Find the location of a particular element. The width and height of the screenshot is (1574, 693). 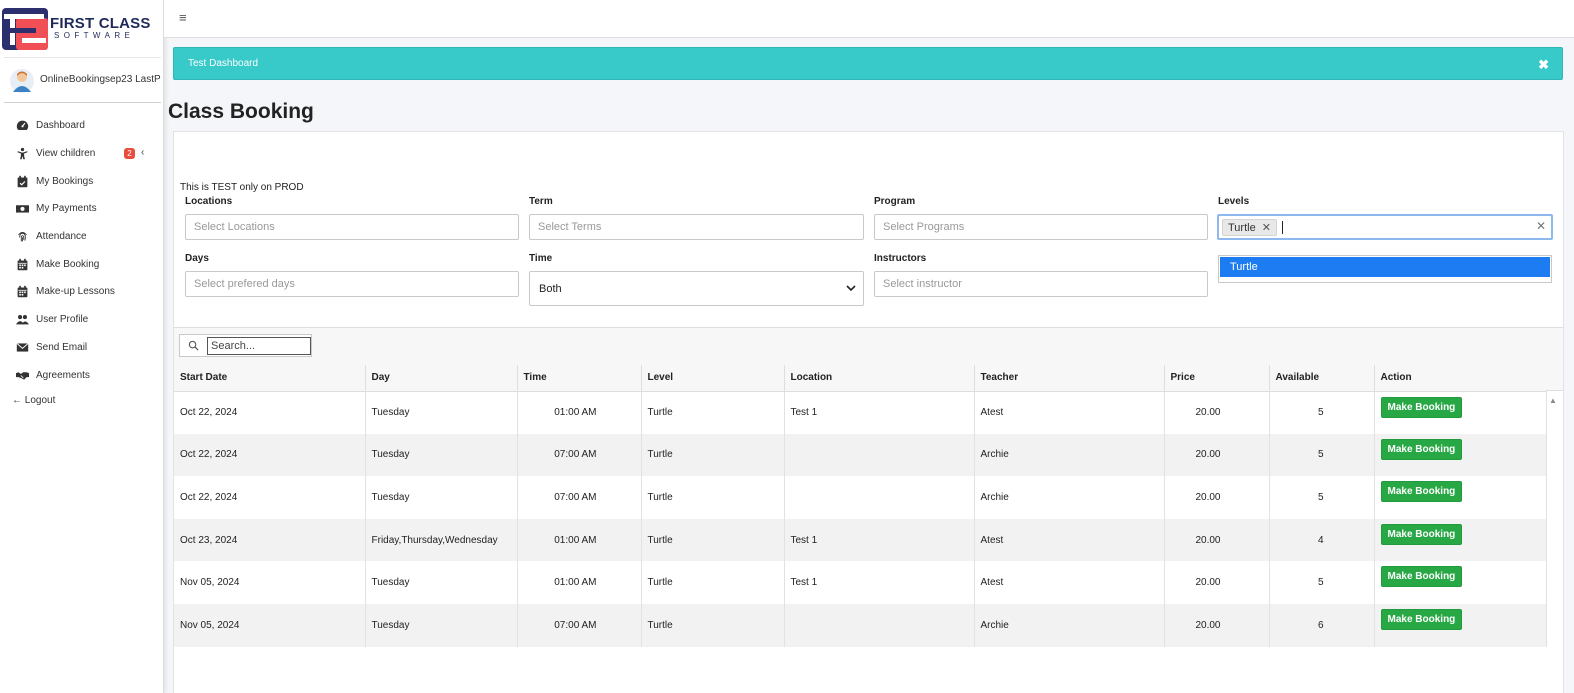

column-header: Time is located at coordinates (579, 378).